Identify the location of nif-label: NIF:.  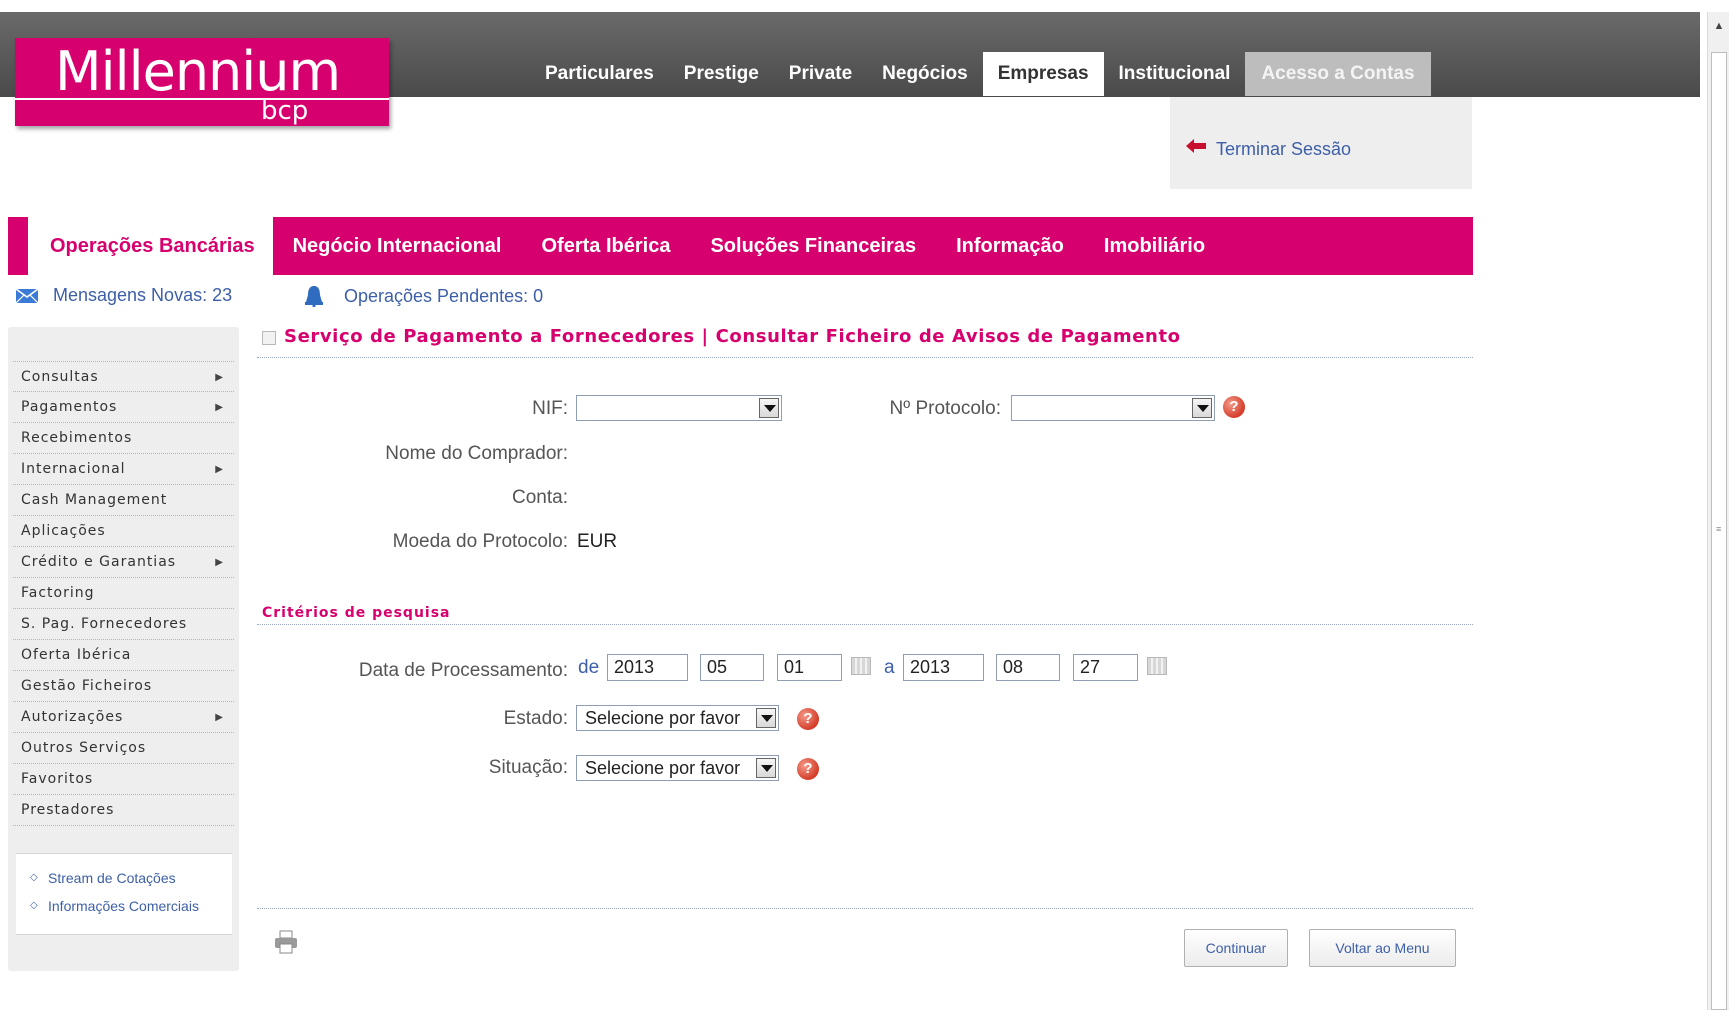
(550, 408).